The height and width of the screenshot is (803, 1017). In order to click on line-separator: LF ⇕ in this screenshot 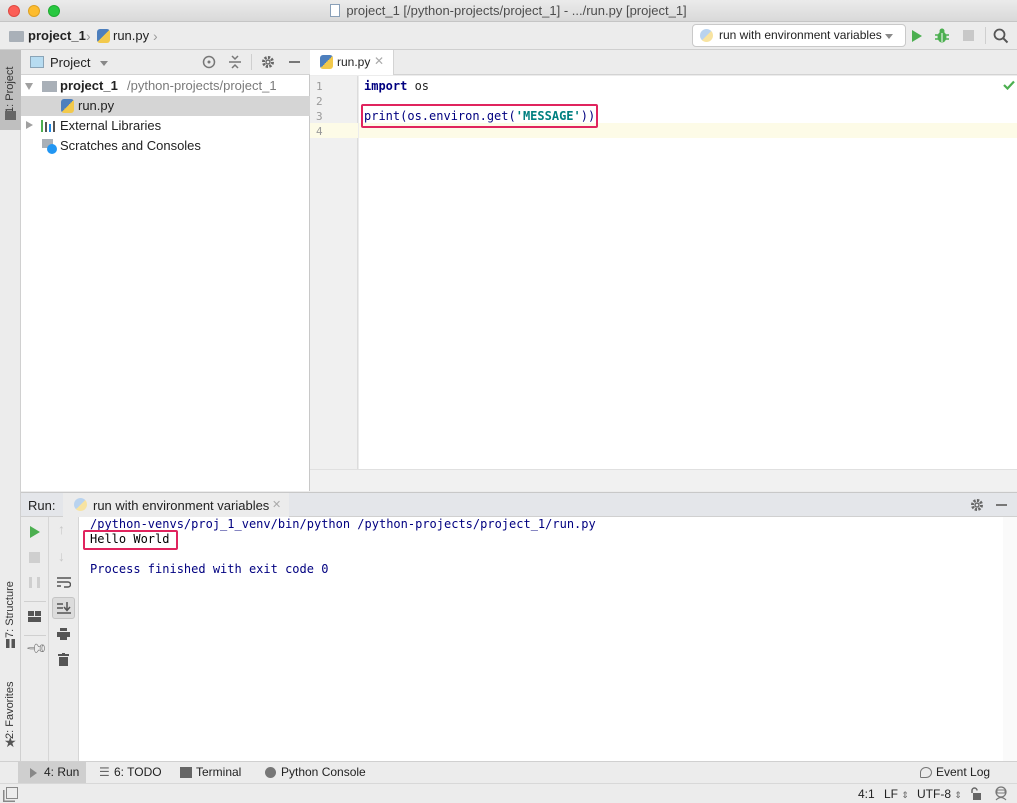, I will do `click(896, 794)`.